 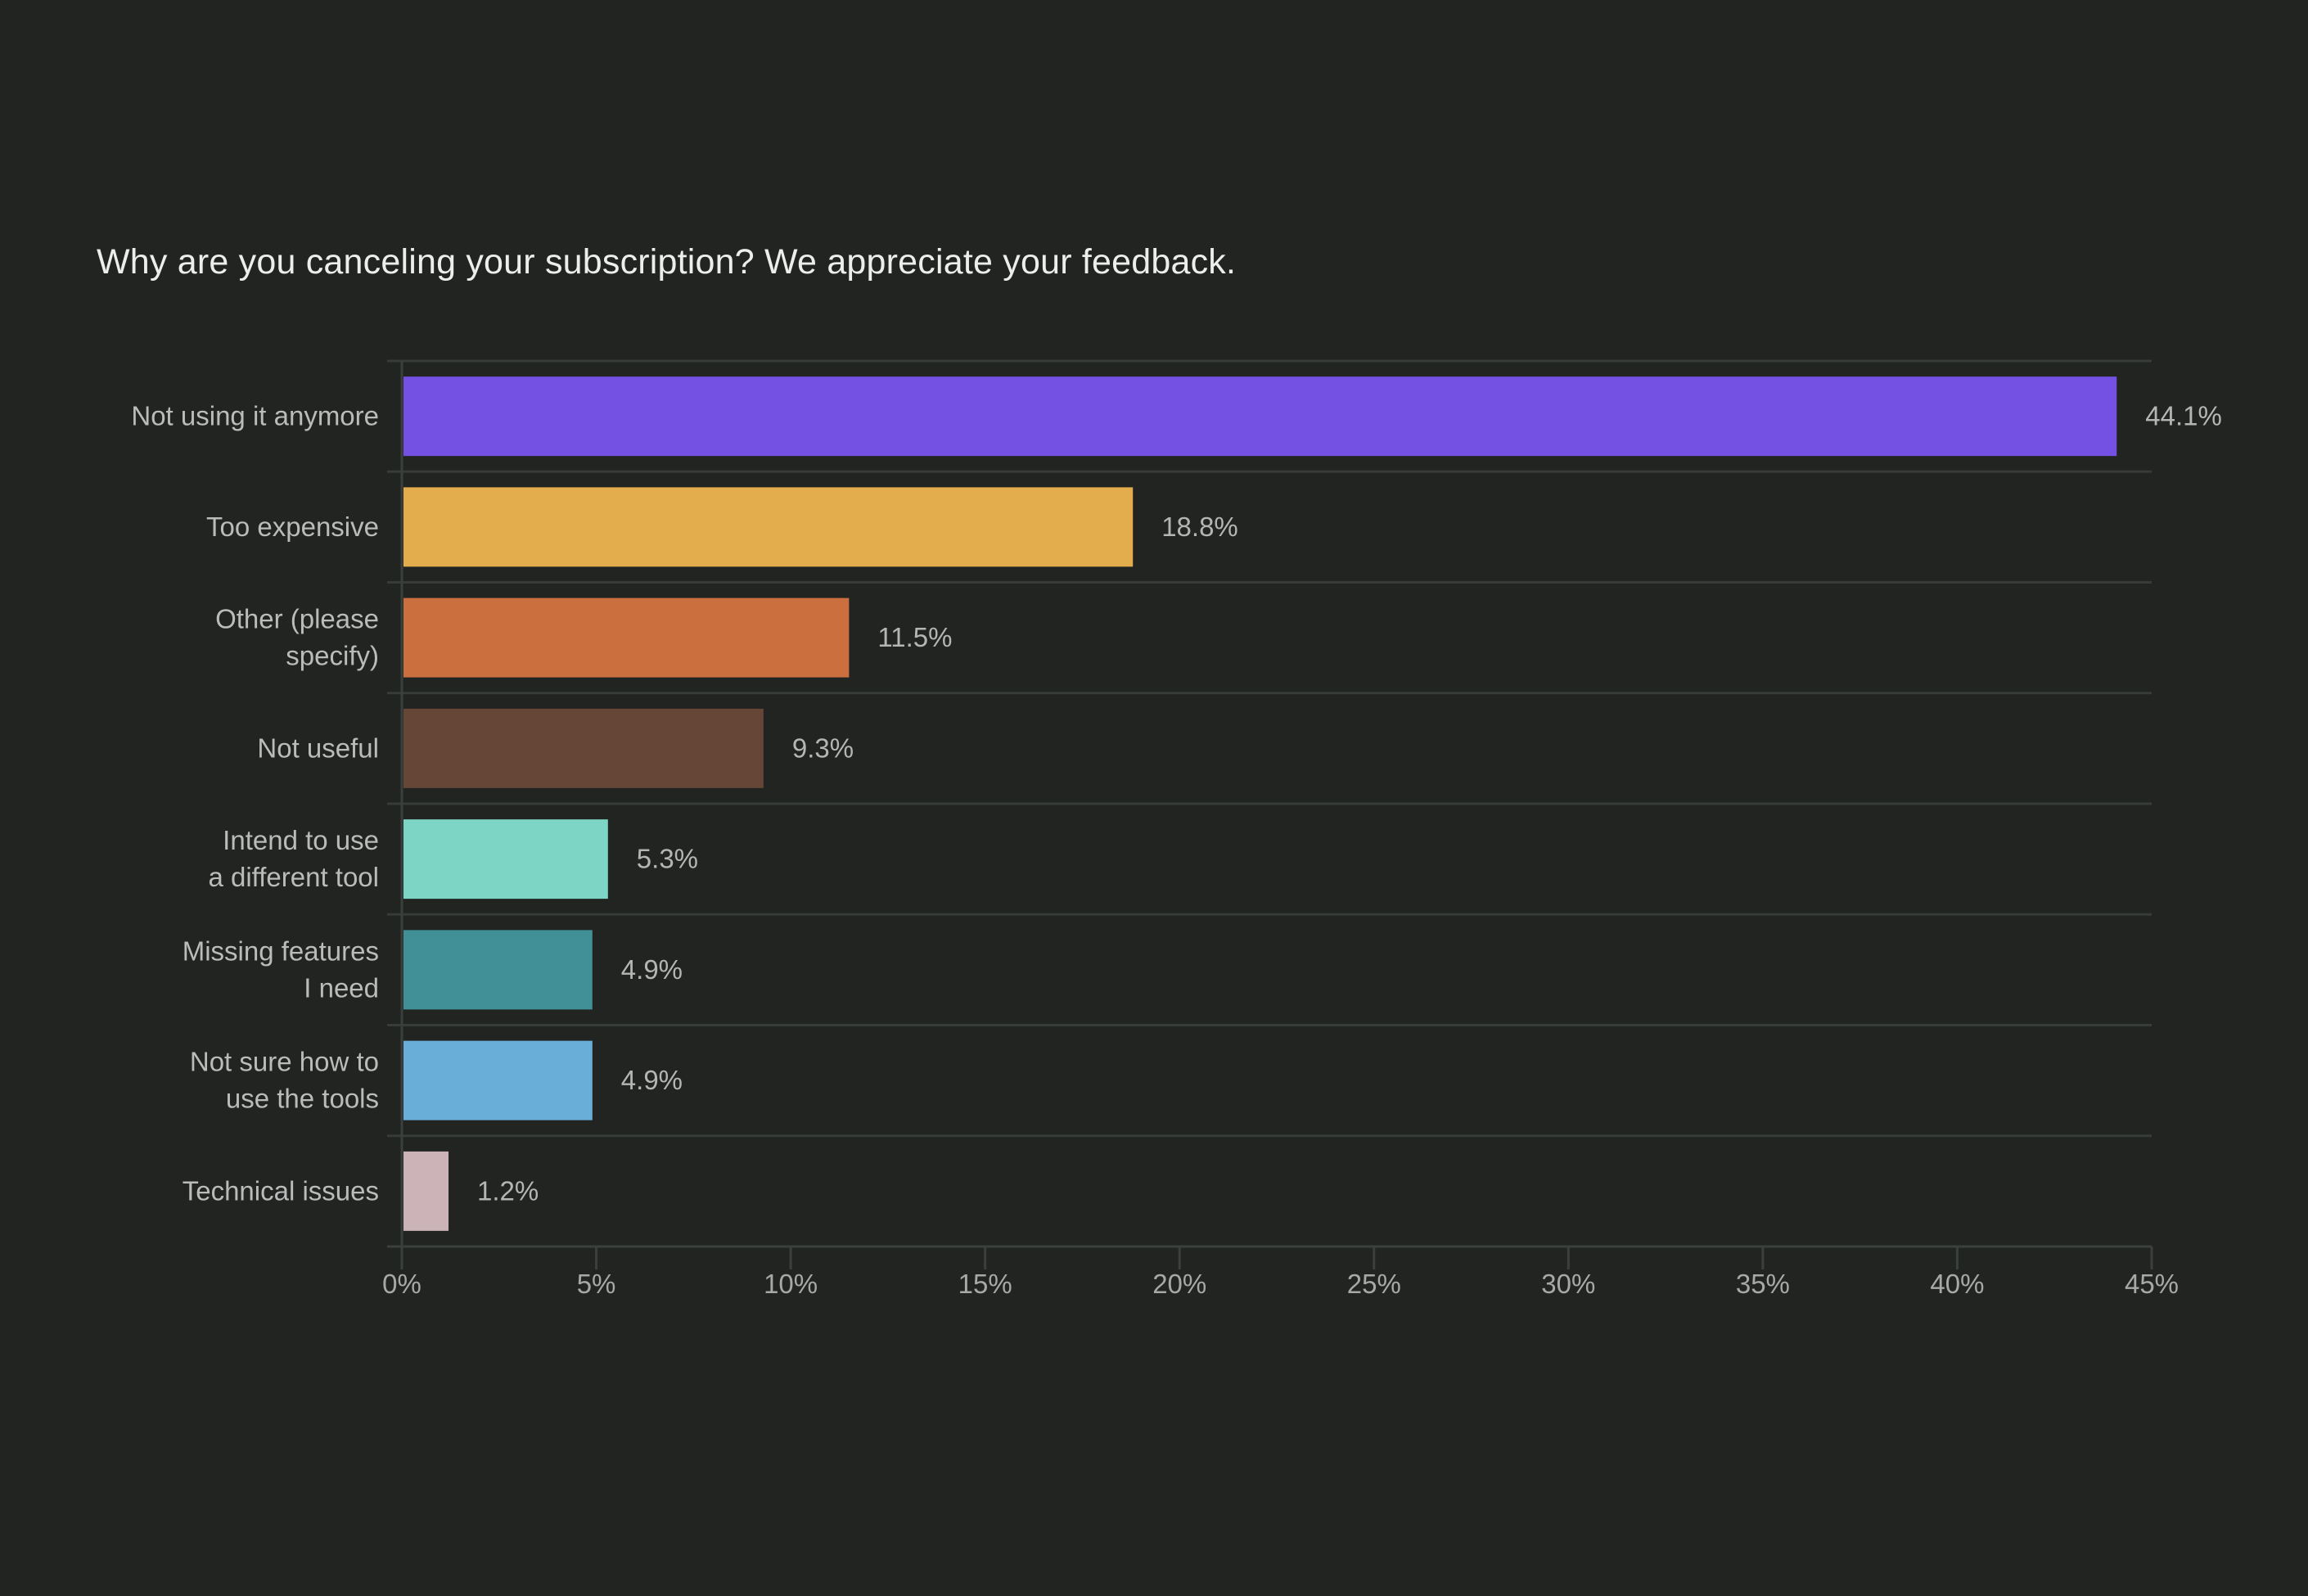 I want to click on value-label: 11.5%, so click(x=914, y=637).